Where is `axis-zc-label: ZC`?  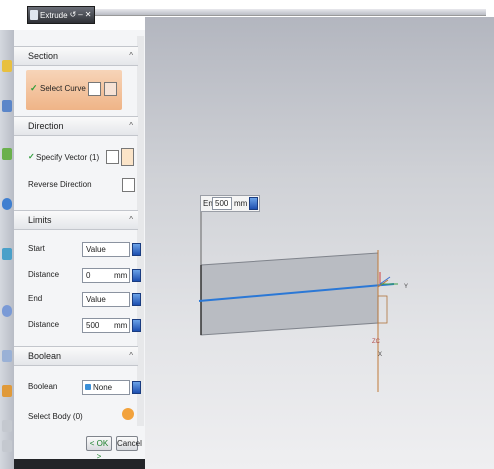 axis-zc-label: ZC is located at coordinates (376, 342).